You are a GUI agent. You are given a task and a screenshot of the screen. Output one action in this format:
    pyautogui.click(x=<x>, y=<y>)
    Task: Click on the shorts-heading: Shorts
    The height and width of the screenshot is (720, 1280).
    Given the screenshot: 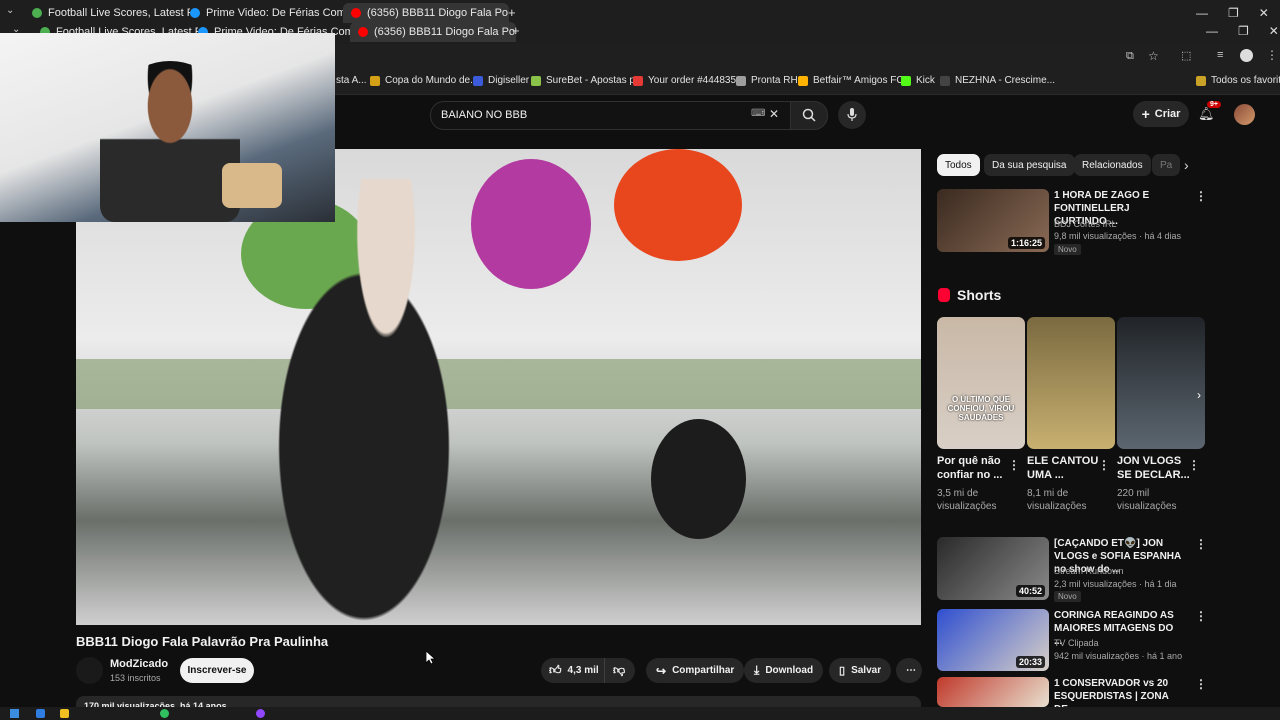 What is the action you would take?
    pyautogui.click(x=979, y=295)
    